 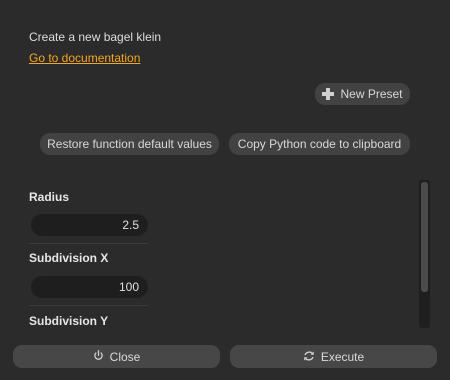 I want to click on radius-field: 2.5, so click(x=89, y=225).